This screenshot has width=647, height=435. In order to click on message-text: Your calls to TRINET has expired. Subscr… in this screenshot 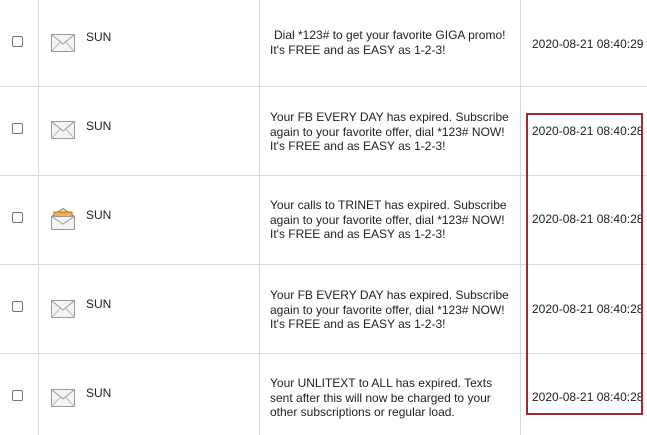, I will do `click(392, 220)`.